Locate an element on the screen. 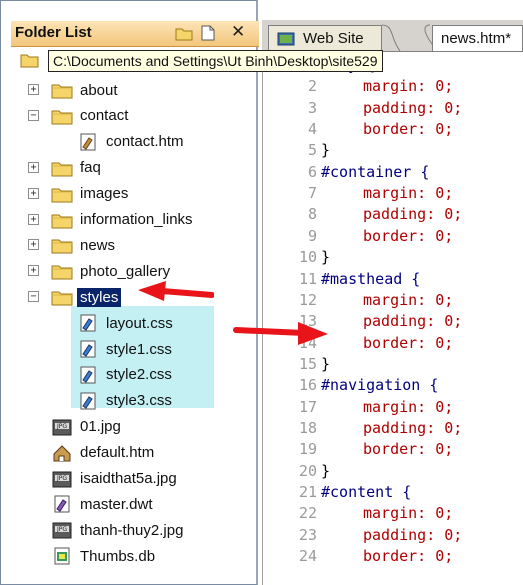  tree-item-label: layout.css is located at coordinates (139, 323).